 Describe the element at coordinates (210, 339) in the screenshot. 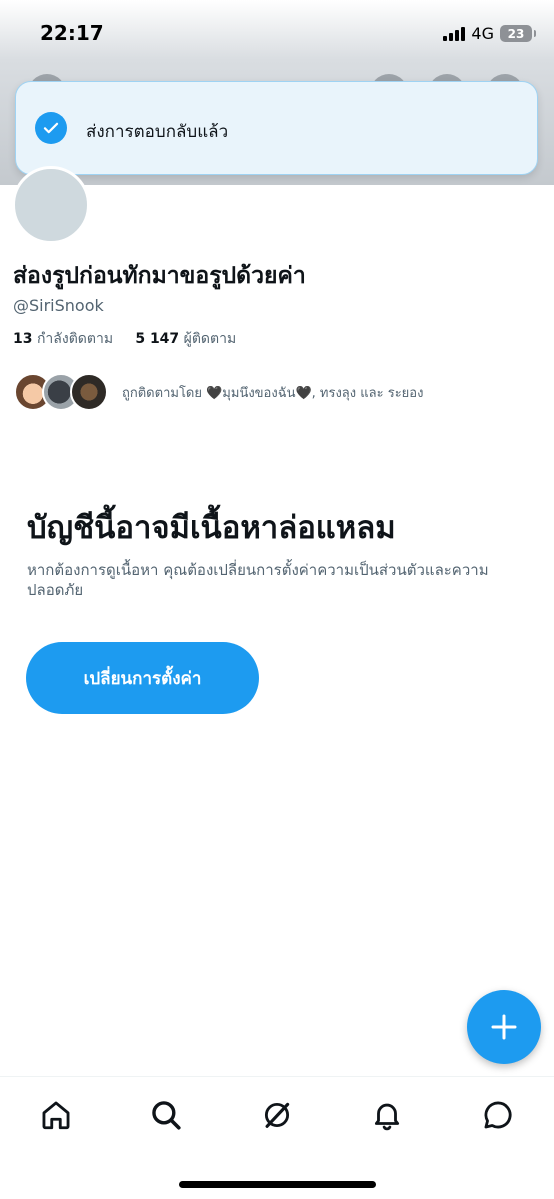

I see `followers-label: ผู้ติดตาม` at that location.